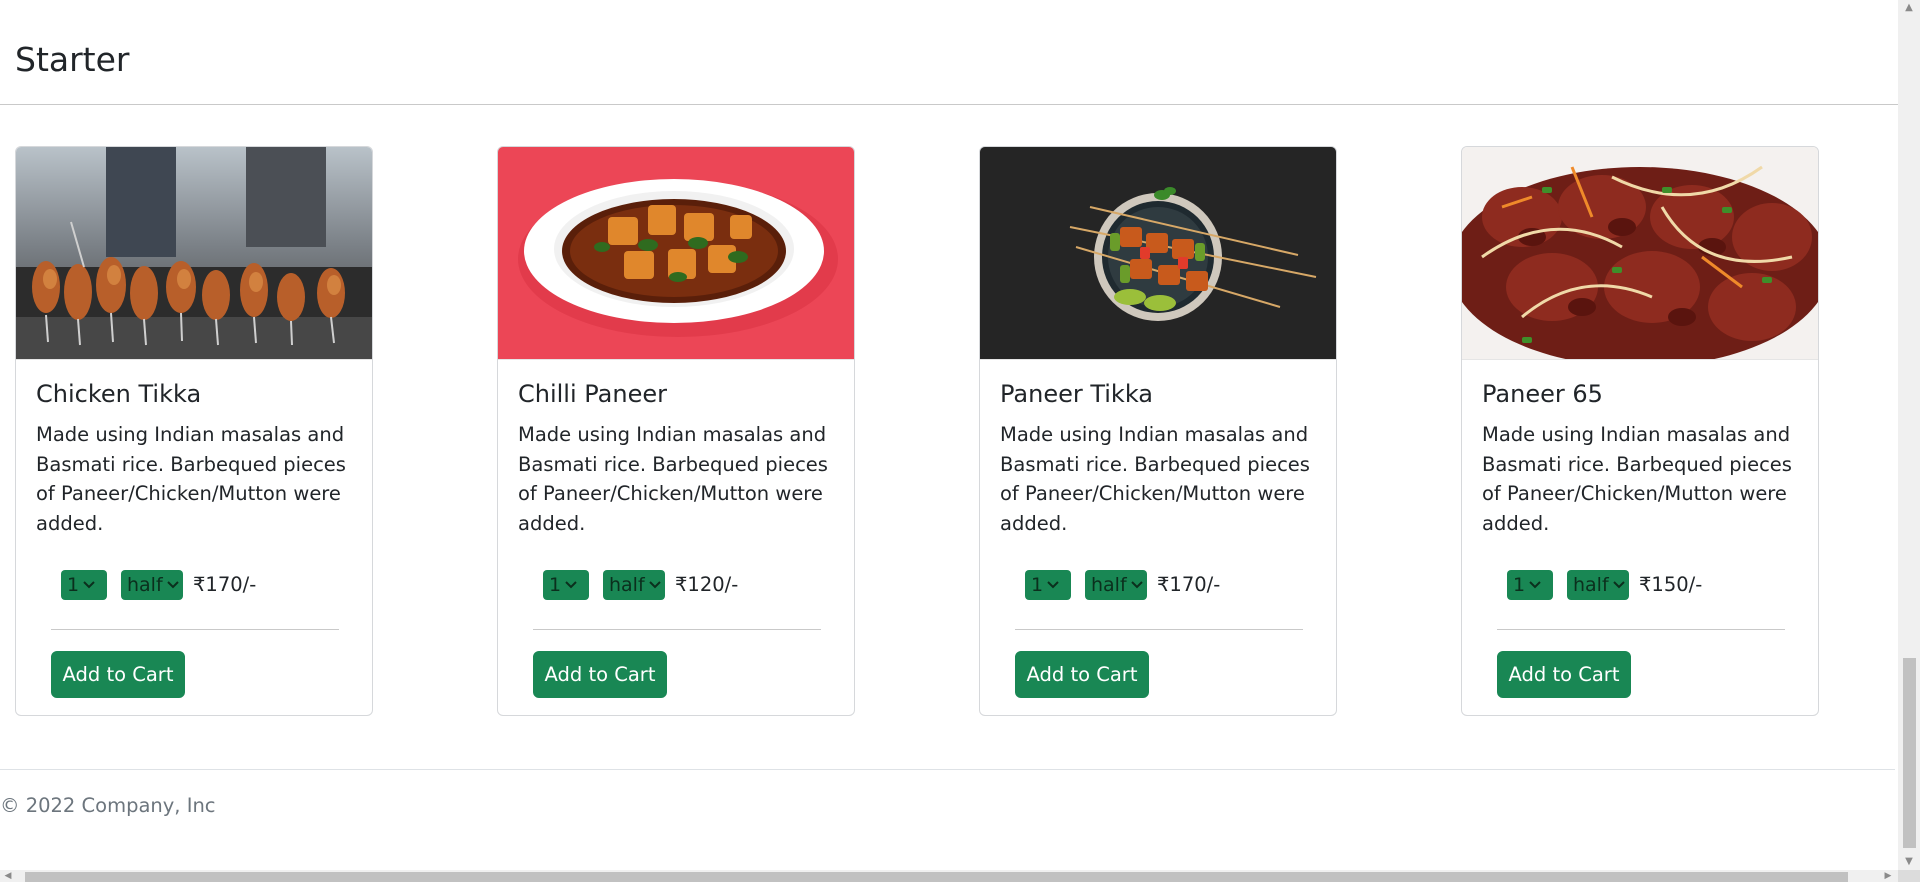 The width and height of the screenshot is (1920, 882). I want to click on card-title: Paneer Tikka, so click(1077, 394).